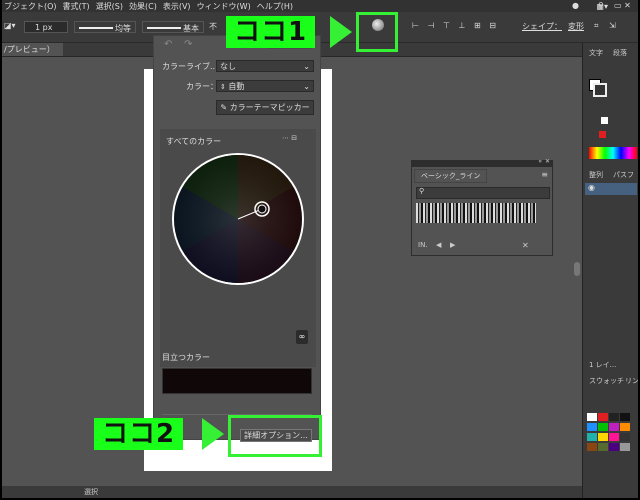 The width and height of the screenshot is (640, 500). What do you see at coordinates (455, 27) in the screenshot?
I see `align-icons: ⊢ ⊣ ⊤ ⊥ ⊞ ⊟` at bounding box center [455, 27].